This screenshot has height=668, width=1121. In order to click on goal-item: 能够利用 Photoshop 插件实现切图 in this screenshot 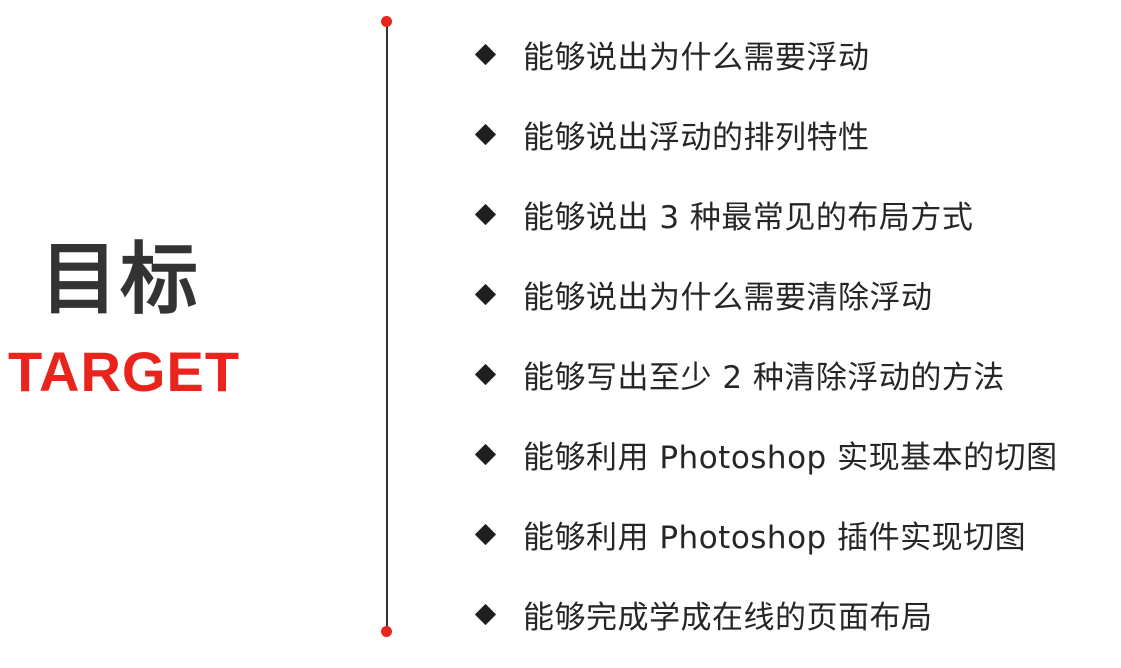, I will do `click(765, 534)`.